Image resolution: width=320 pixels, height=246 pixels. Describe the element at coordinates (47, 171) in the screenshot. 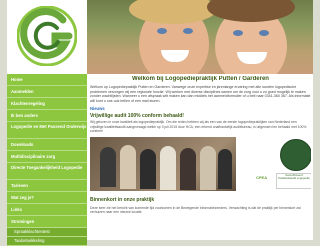

I see `sidebar-item-directe-toegankelijkheid: Directe Toegankelijkheid Logopedie` at that location.